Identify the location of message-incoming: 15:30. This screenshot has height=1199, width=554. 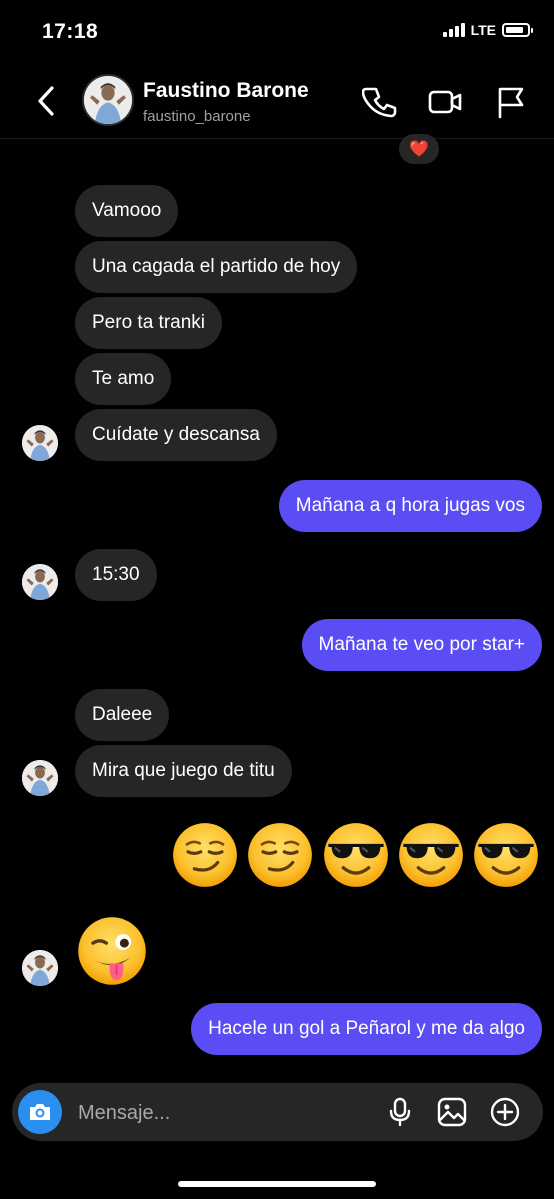
(116, 575).